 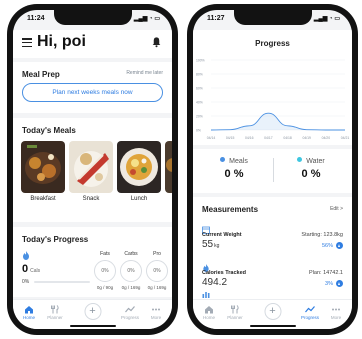 What do you see at coordinates (300, 159) in the screenshot?
I see `water-dot-icon` at bounding box center [300, 159].